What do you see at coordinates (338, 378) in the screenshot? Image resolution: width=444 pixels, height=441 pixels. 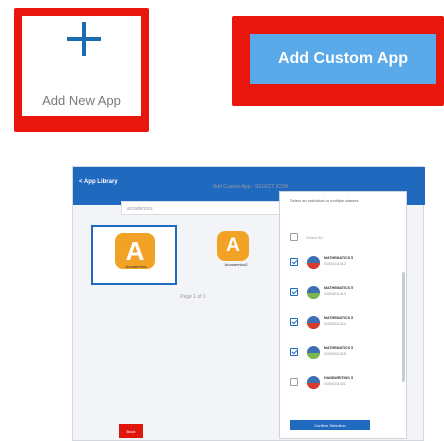 I see `class-name: HANDWRITING 5` at bounding box center [338, 378].